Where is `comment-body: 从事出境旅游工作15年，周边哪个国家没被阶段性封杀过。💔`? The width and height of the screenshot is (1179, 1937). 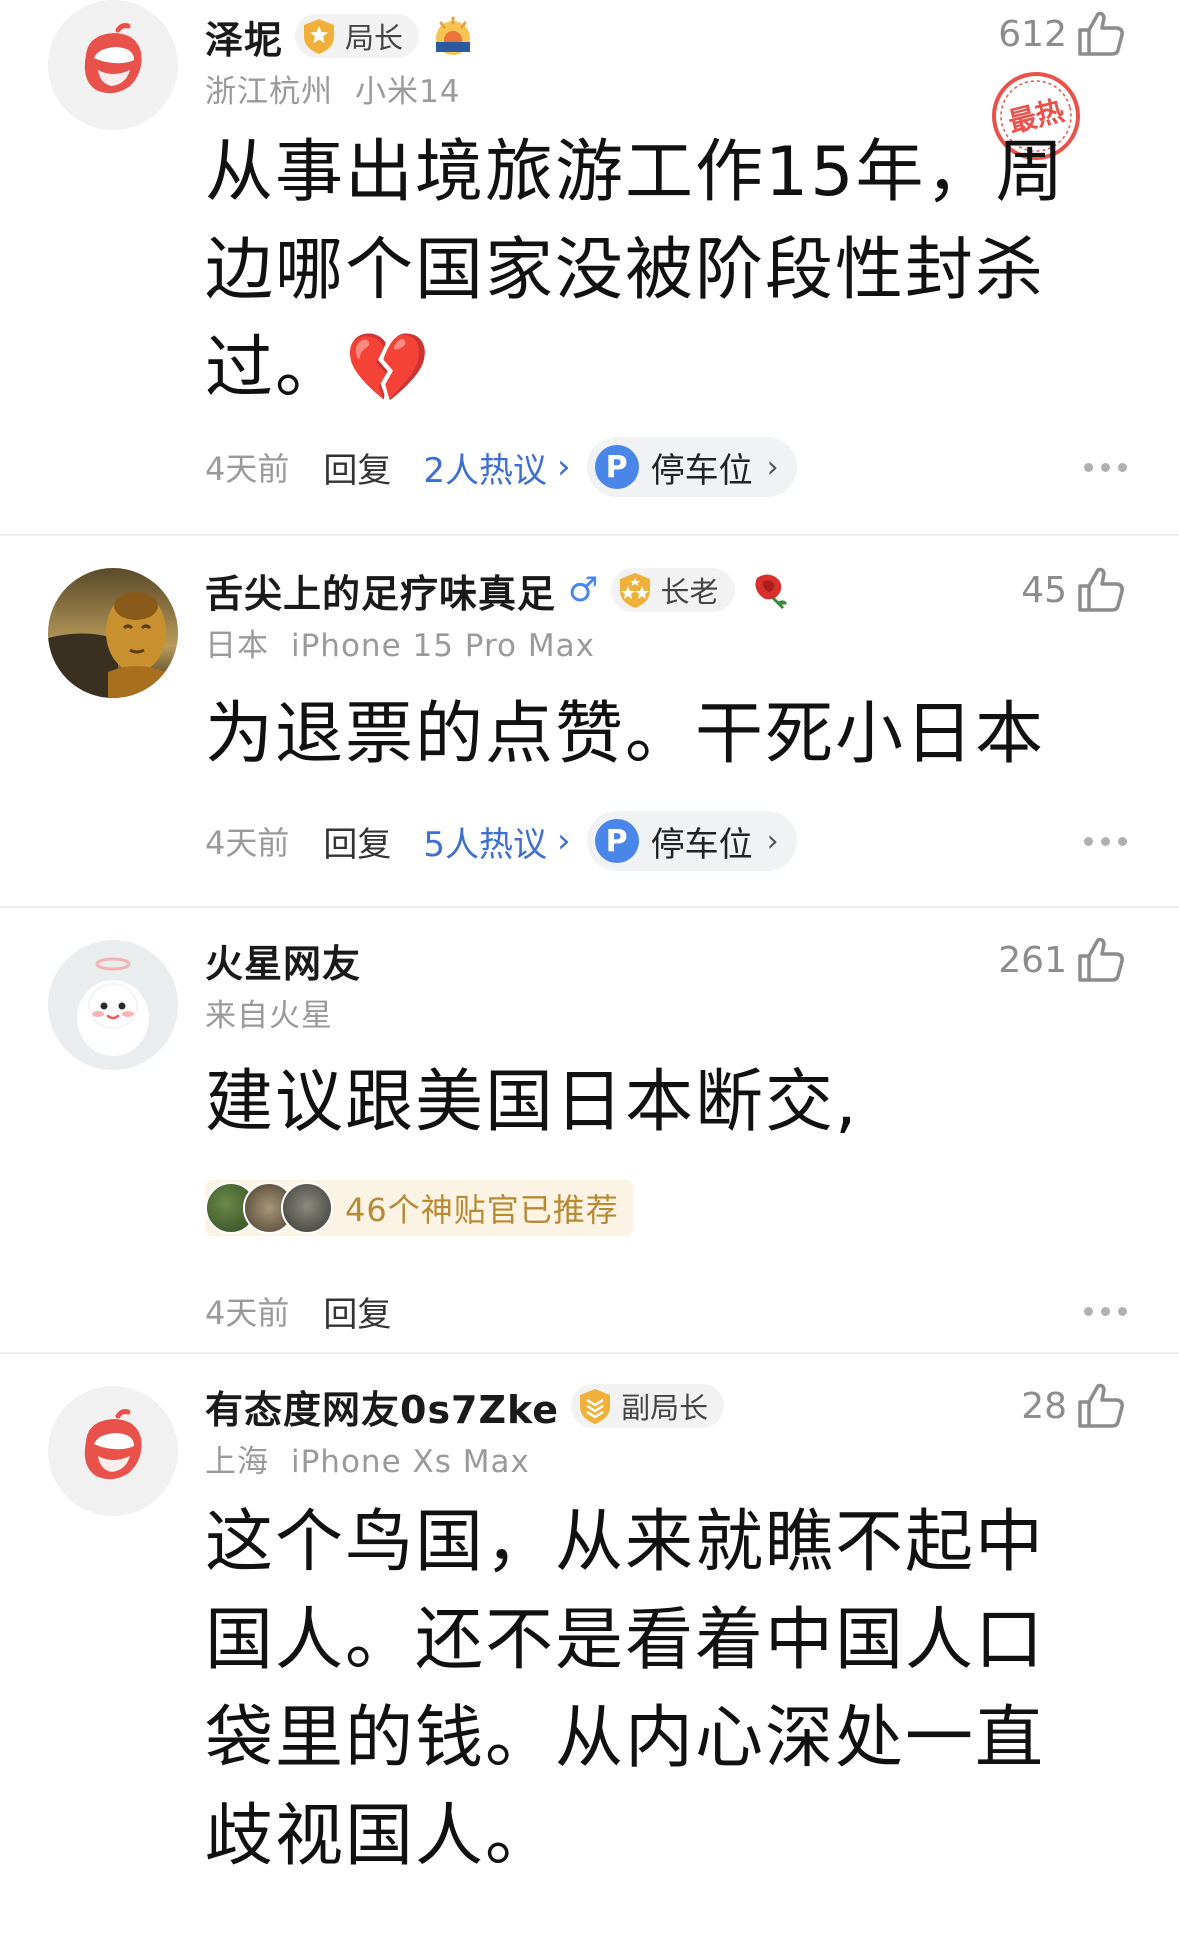 comment-body: 从事出境旅游工作15年，周边哪个国家没被阶段性封杀过。💔 is located at coordinates (635, 270).